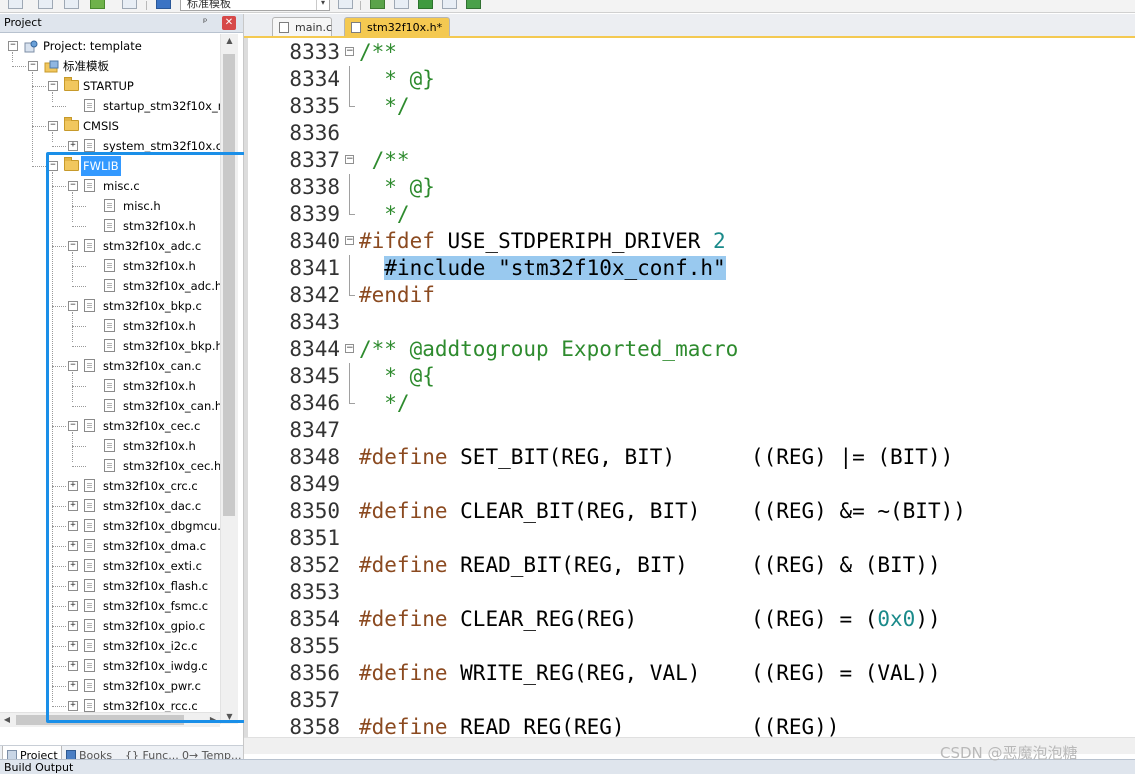 This screenshot has height=775, width=1135. What do you see at coordinates (229, 717) in the screenshot?
I see `scroll-down-icon: ▼` at bounding box center [229, 717].